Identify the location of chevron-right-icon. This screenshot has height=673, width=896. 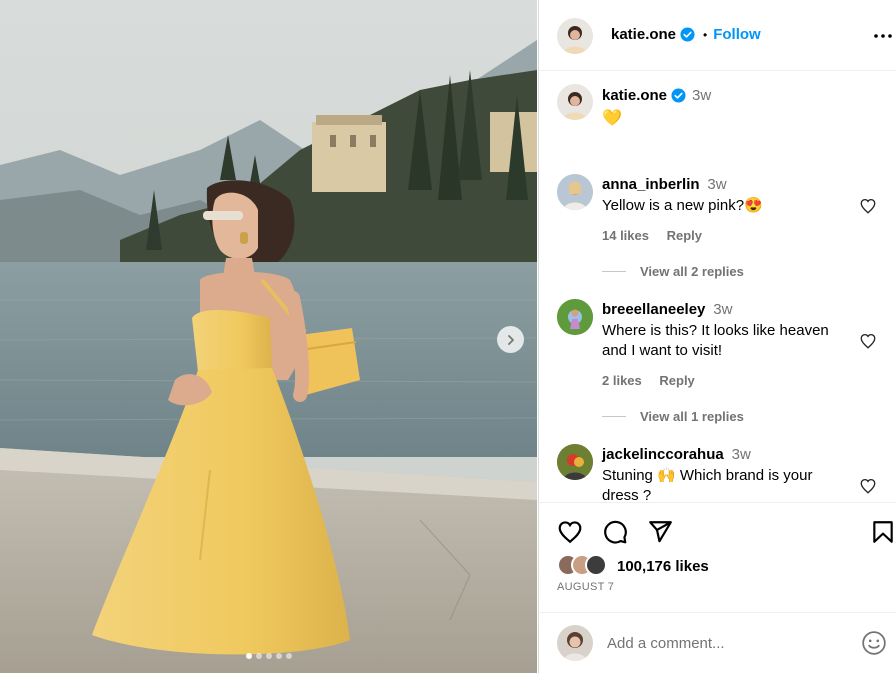
(510, 339).